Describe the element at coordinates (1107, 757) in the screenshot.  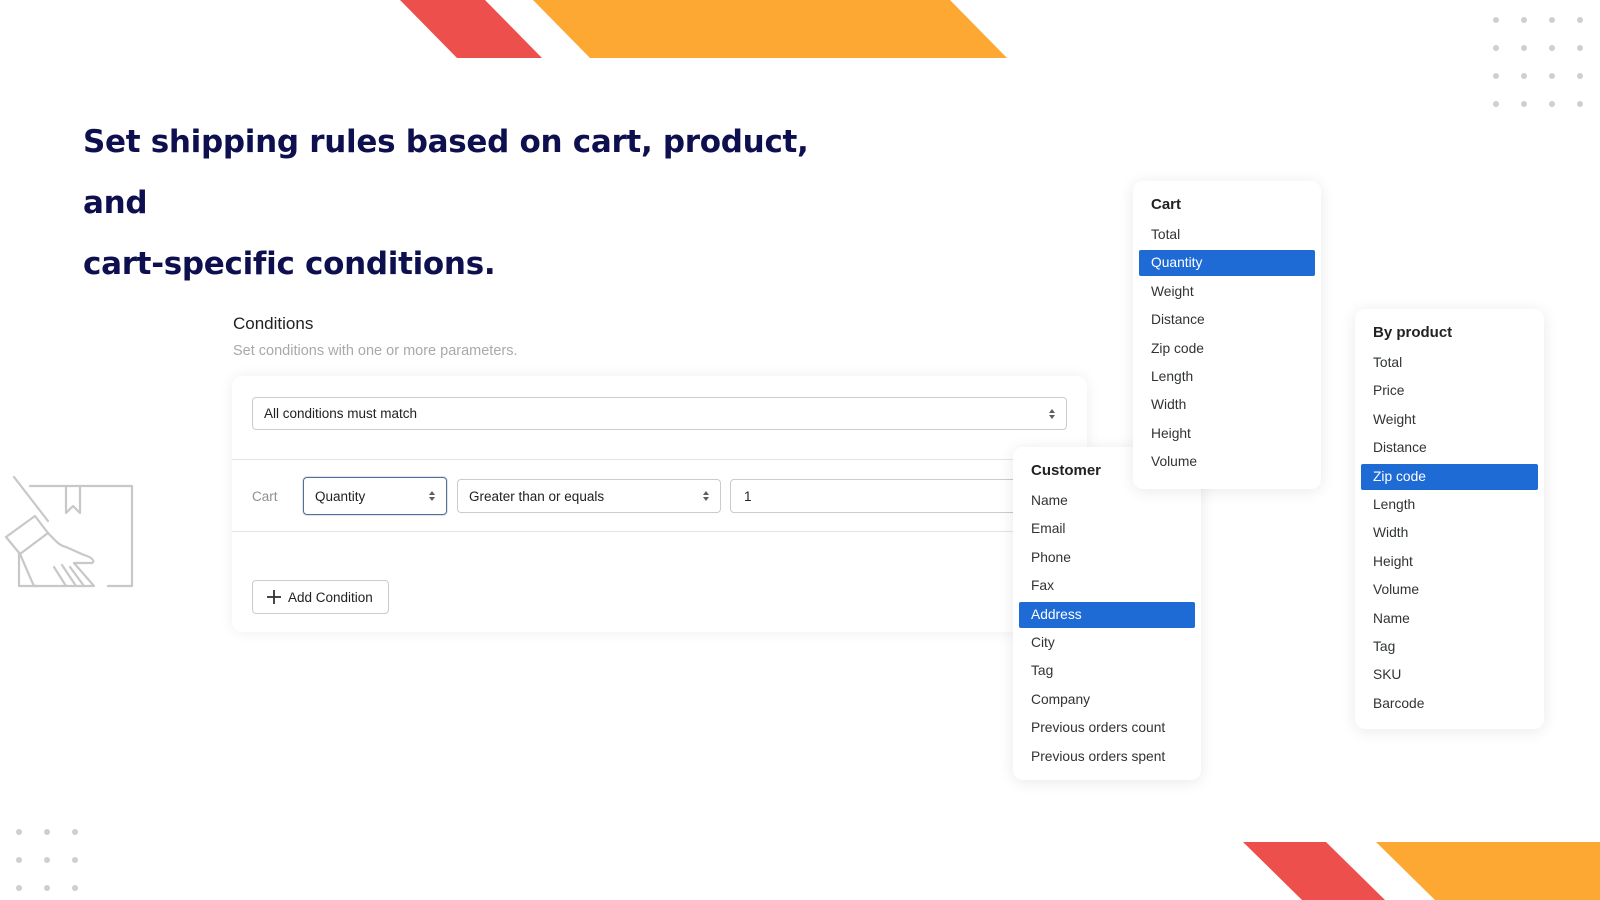
I see `option-item: Previous orders spent` at that location.